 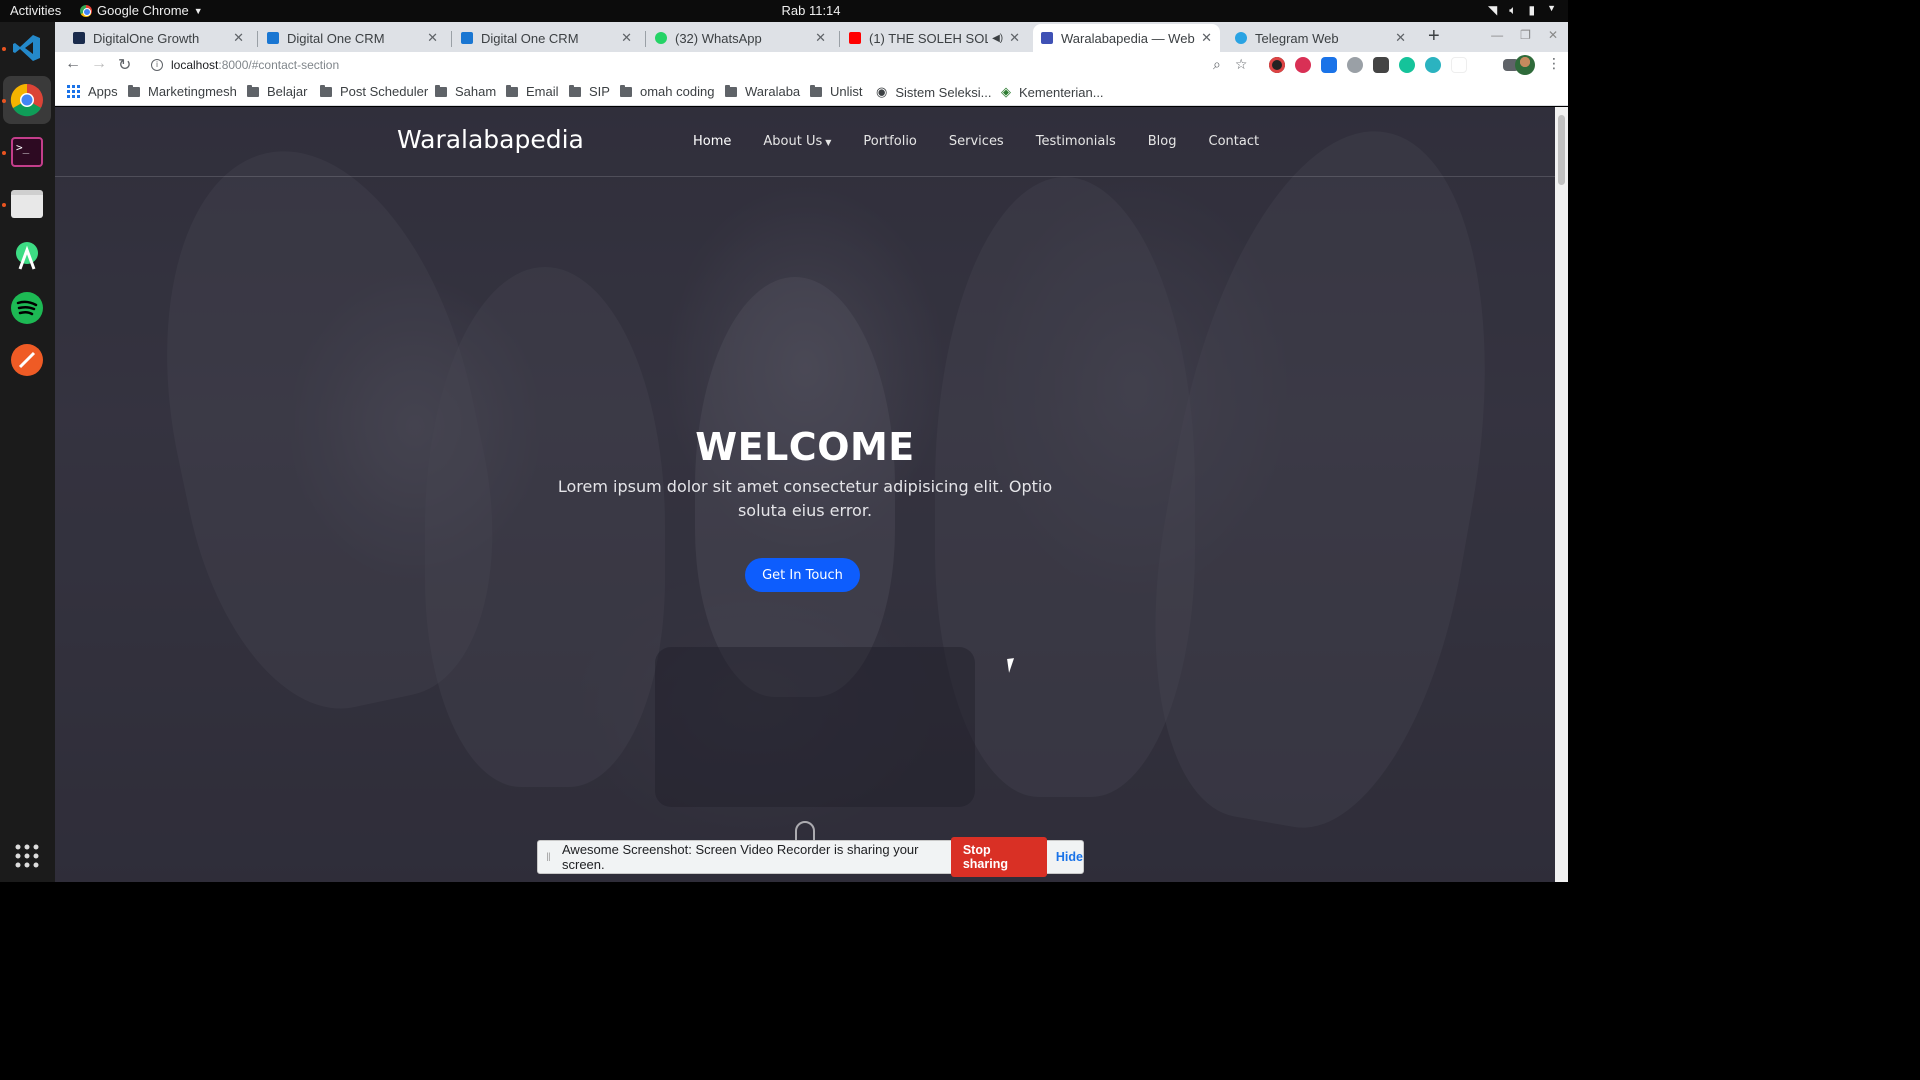 What do you see at coordinates (1497, 35) in the screenshot?
I see `minimize-icon: —` at bounding box center [1497, 35].